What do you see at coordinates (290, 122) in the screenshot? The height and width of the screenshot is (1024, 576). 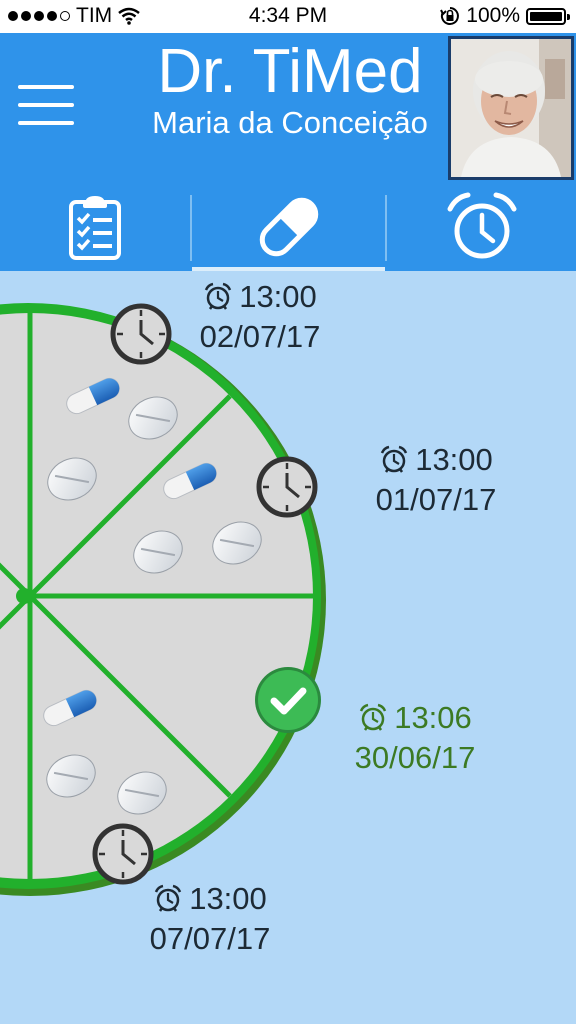 I see `patient-name: Maria da Conceição` at bounding box center [290, 122].